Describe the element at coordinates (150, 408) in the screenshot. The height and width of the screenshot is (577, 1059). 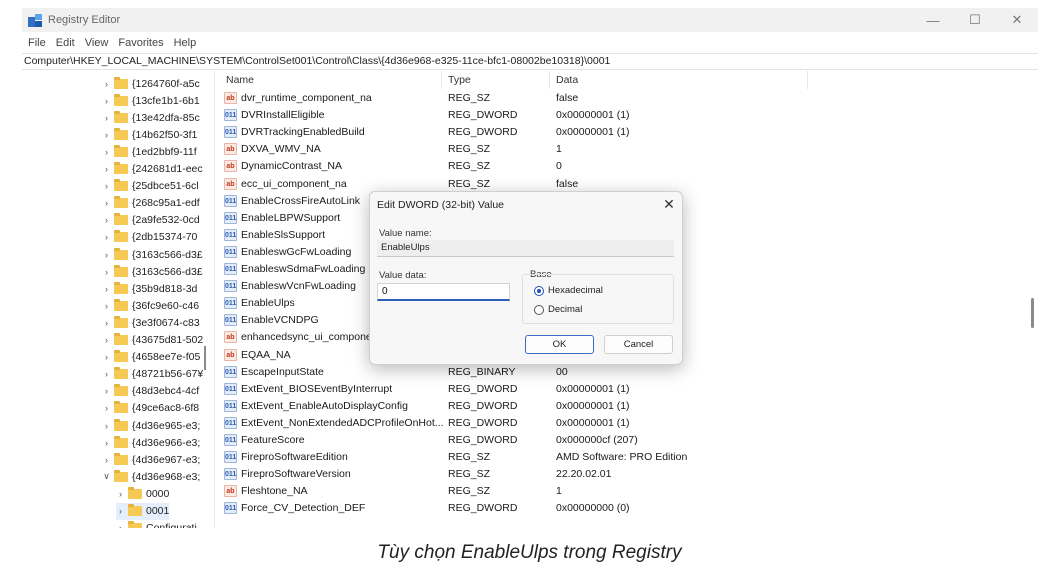
I see `tree-item: › {49ce6ac8-6f8` at that location.